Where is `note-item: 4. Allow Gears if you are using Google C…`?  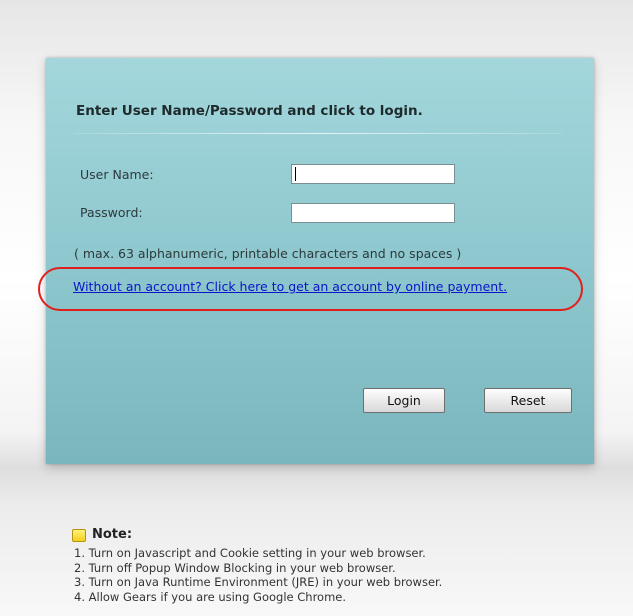
note-item: 4. Allow Gears if you are using Google C… is located at coordinates (210, 596).